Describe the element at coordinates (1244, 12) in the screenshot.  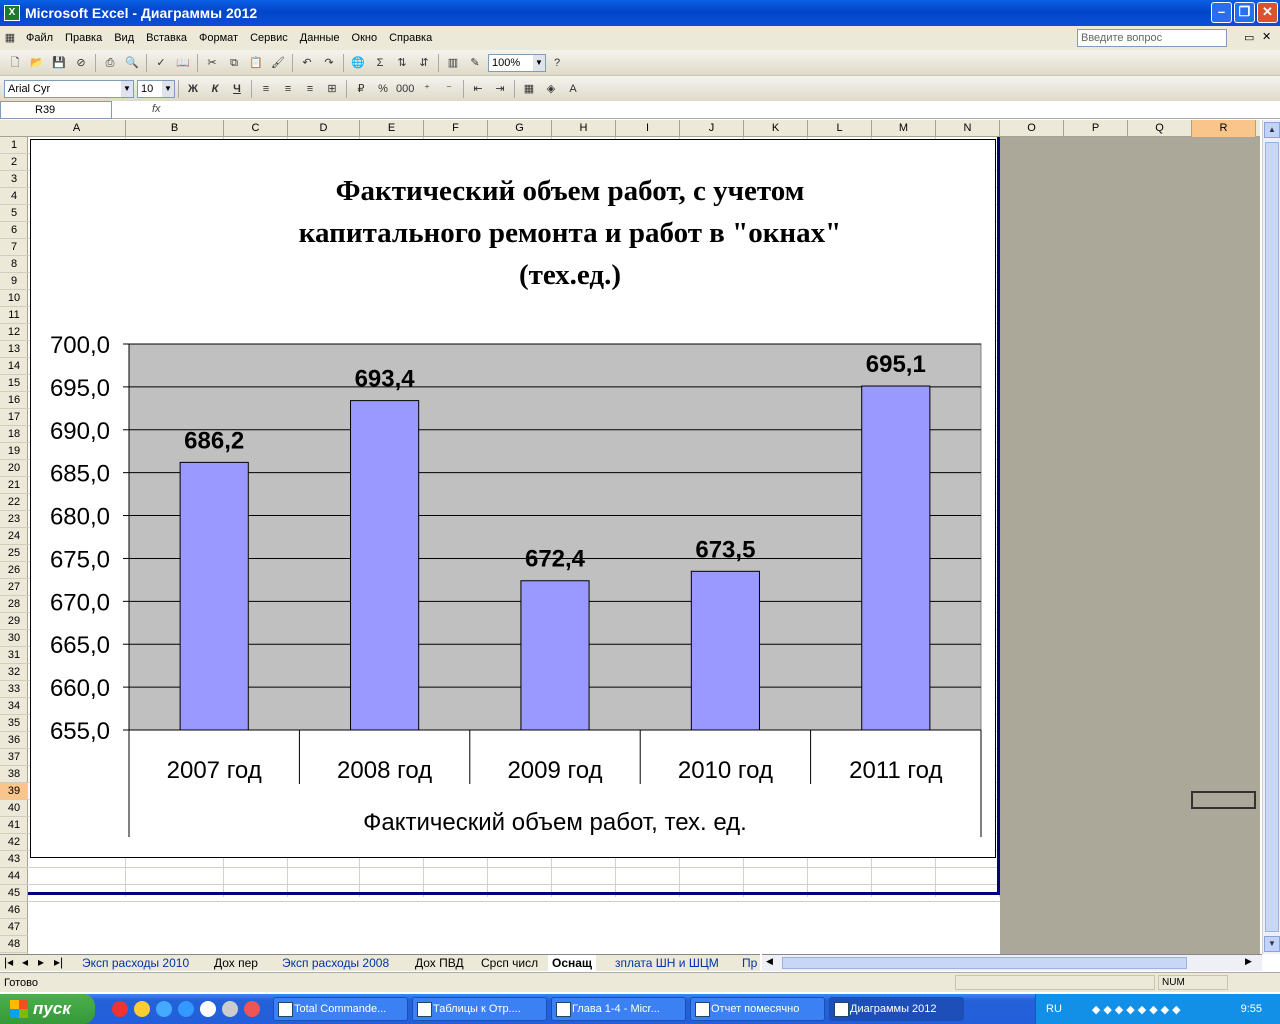
I see `maximize-button: ❐` at that location.